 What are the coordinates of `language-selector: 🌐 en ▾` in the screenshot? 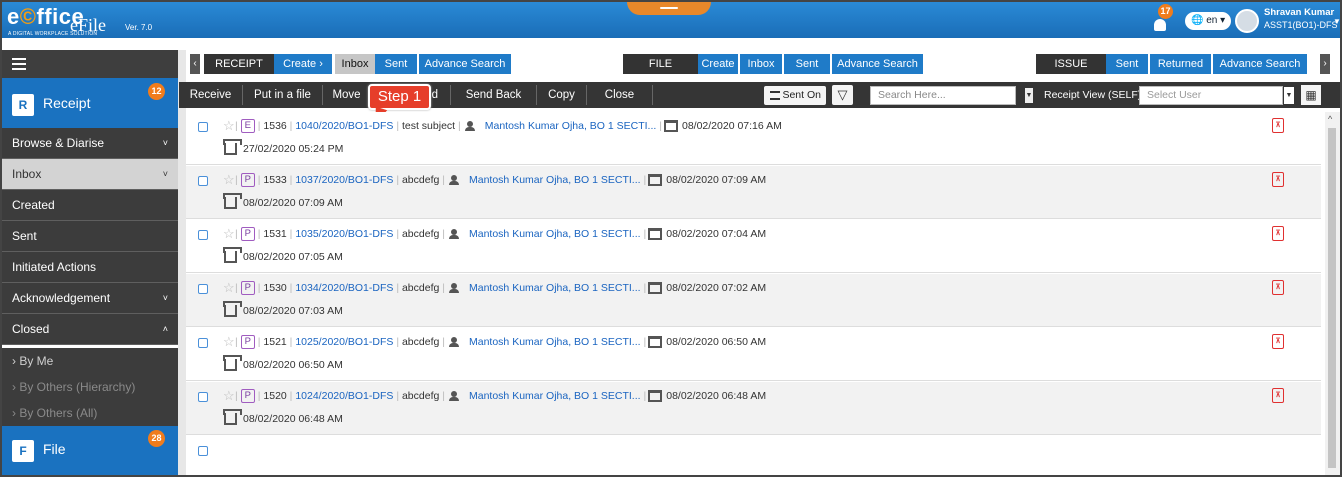 It's located at (1208, 21).